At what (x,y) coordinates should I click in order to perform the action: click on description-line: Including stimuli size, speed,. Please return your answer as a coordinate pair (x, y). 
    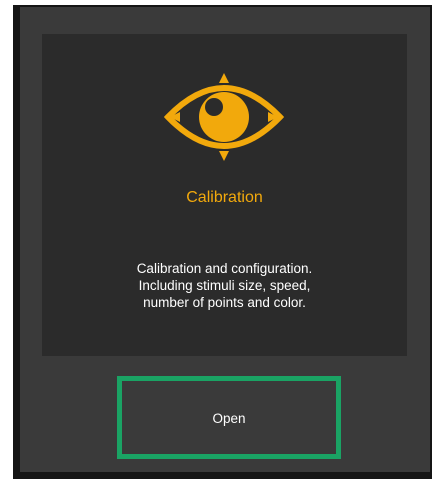
    Looking at the image, I should click on (224, 285).